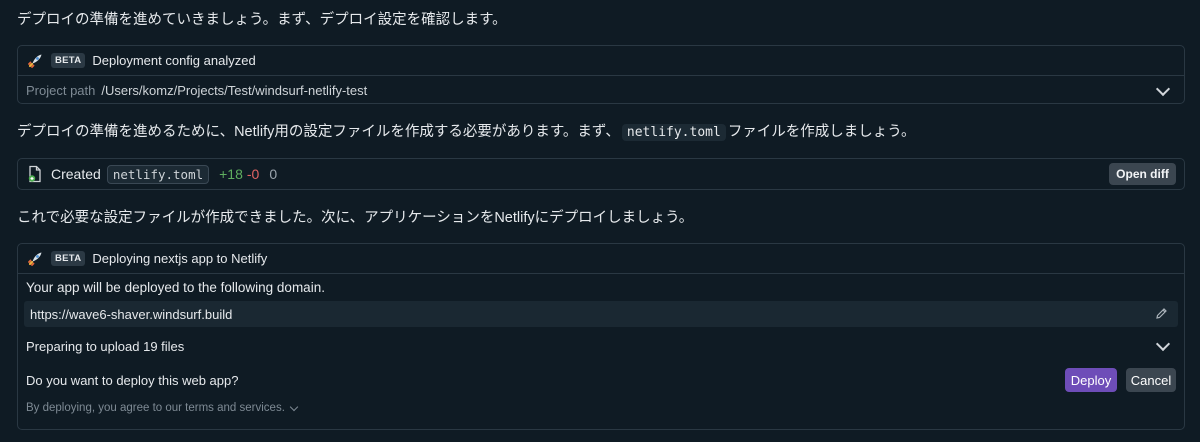 The height and width of the screenshot is (442, 1200). I want to click on pencil-icon, so click(1161, 313).